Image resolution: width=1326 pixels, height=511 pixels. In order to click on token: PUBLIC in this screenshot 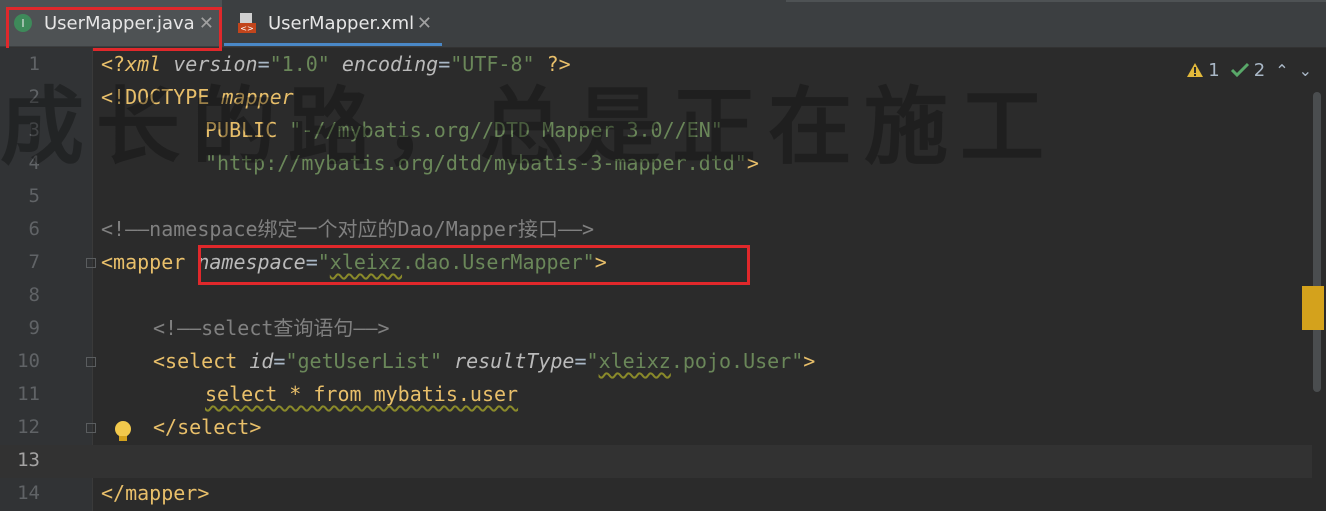, I will do `click(247, 130)`.